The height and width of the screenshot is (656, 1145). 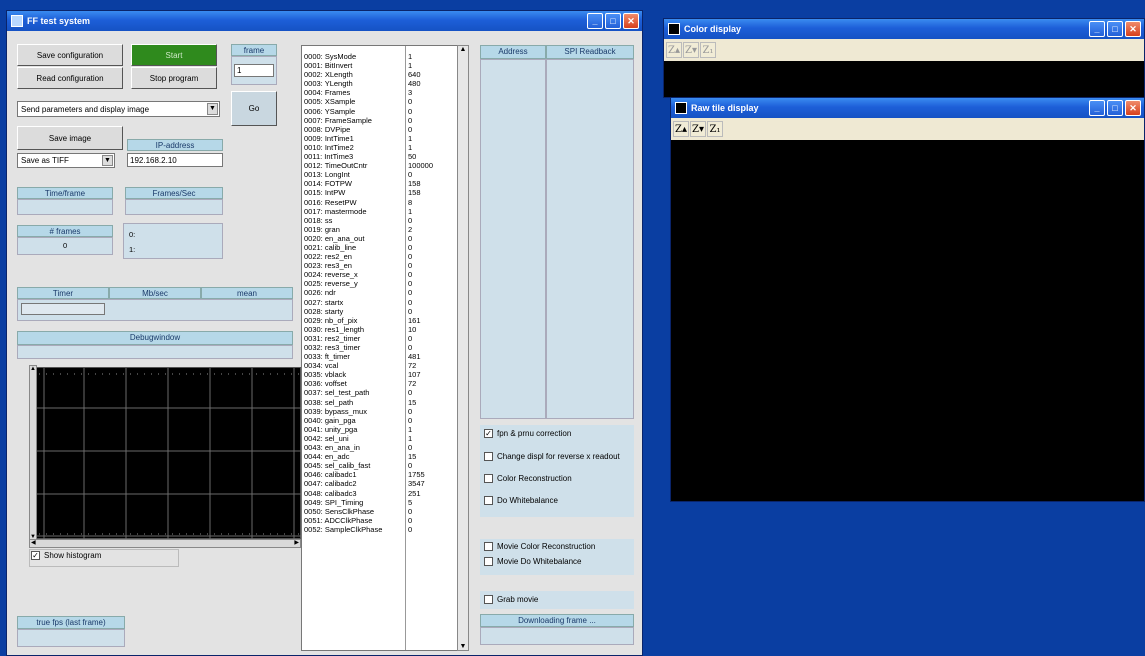 What do you see at coordinates (343, 502) in the screenshot?
I see `register-name: 0049: SPI_Timing` at bounding box center [343, 502].